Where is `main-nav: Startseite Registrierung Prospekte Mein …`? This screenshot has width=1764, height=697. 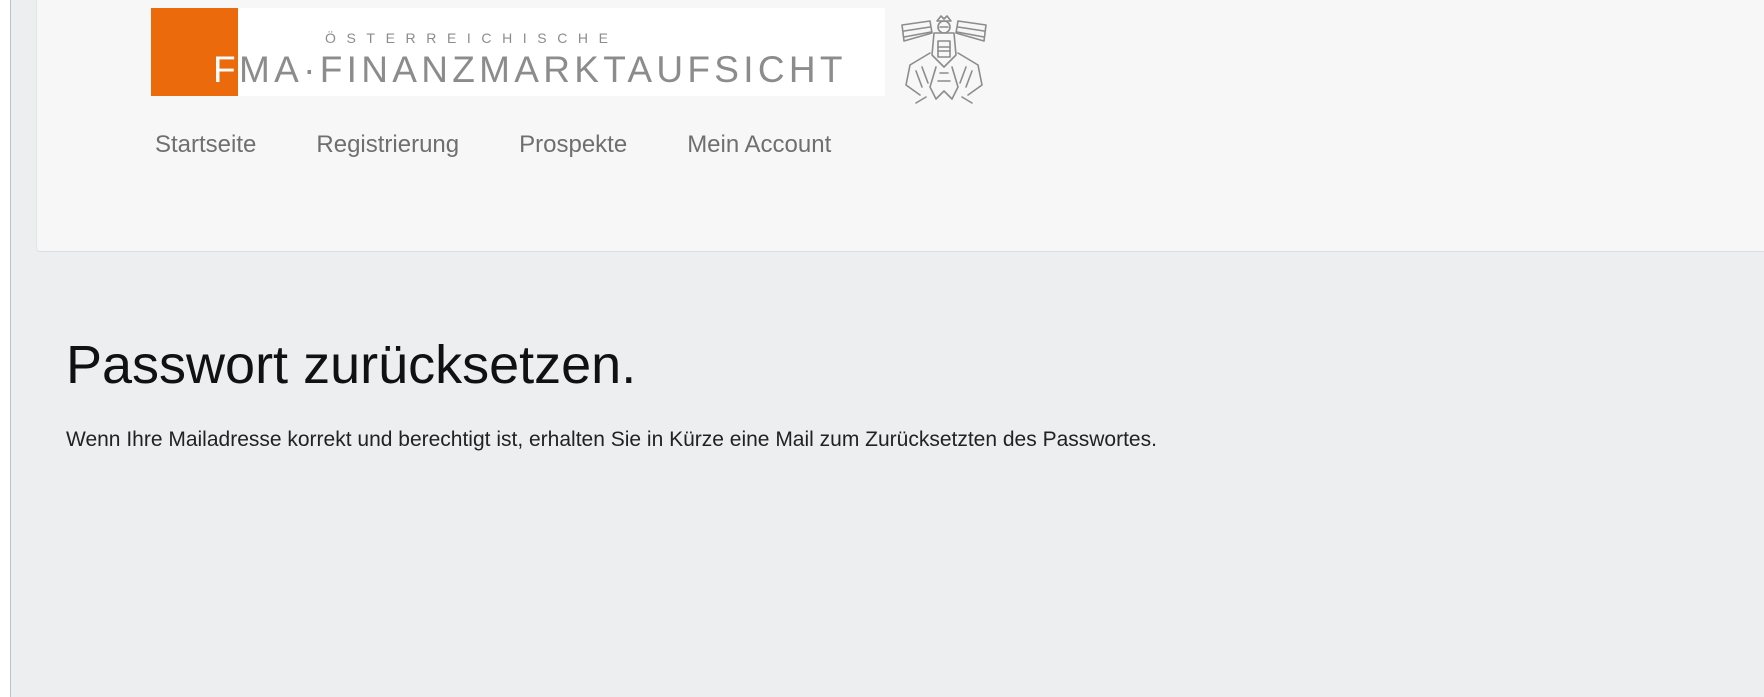 main-nav: Startseite Registrierung Prospekte Mein … is located at coordinates (523, 145).